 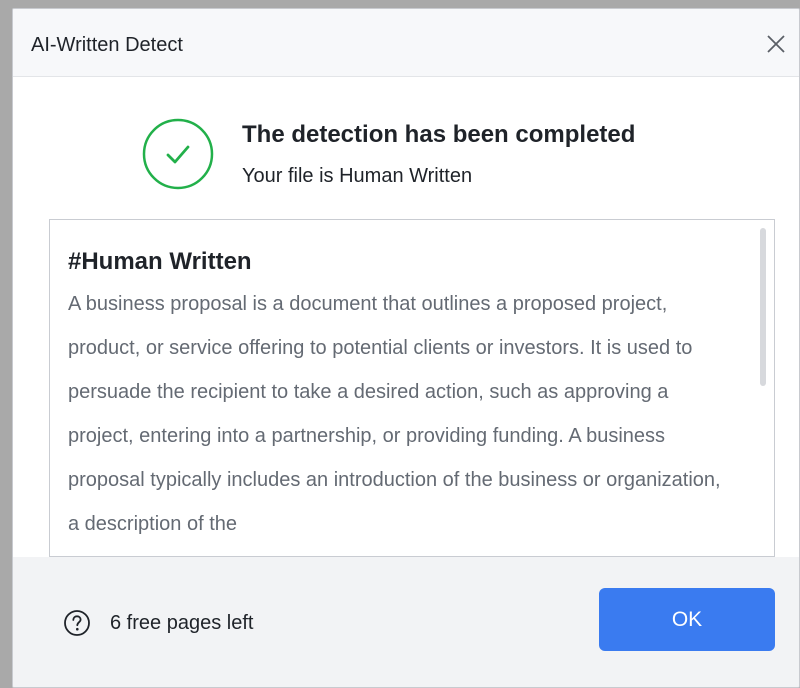 What do you see at coordinates (160, 261) in the screenshot?
I see `result-label: #Human Written` at bounding box center [160, 261].